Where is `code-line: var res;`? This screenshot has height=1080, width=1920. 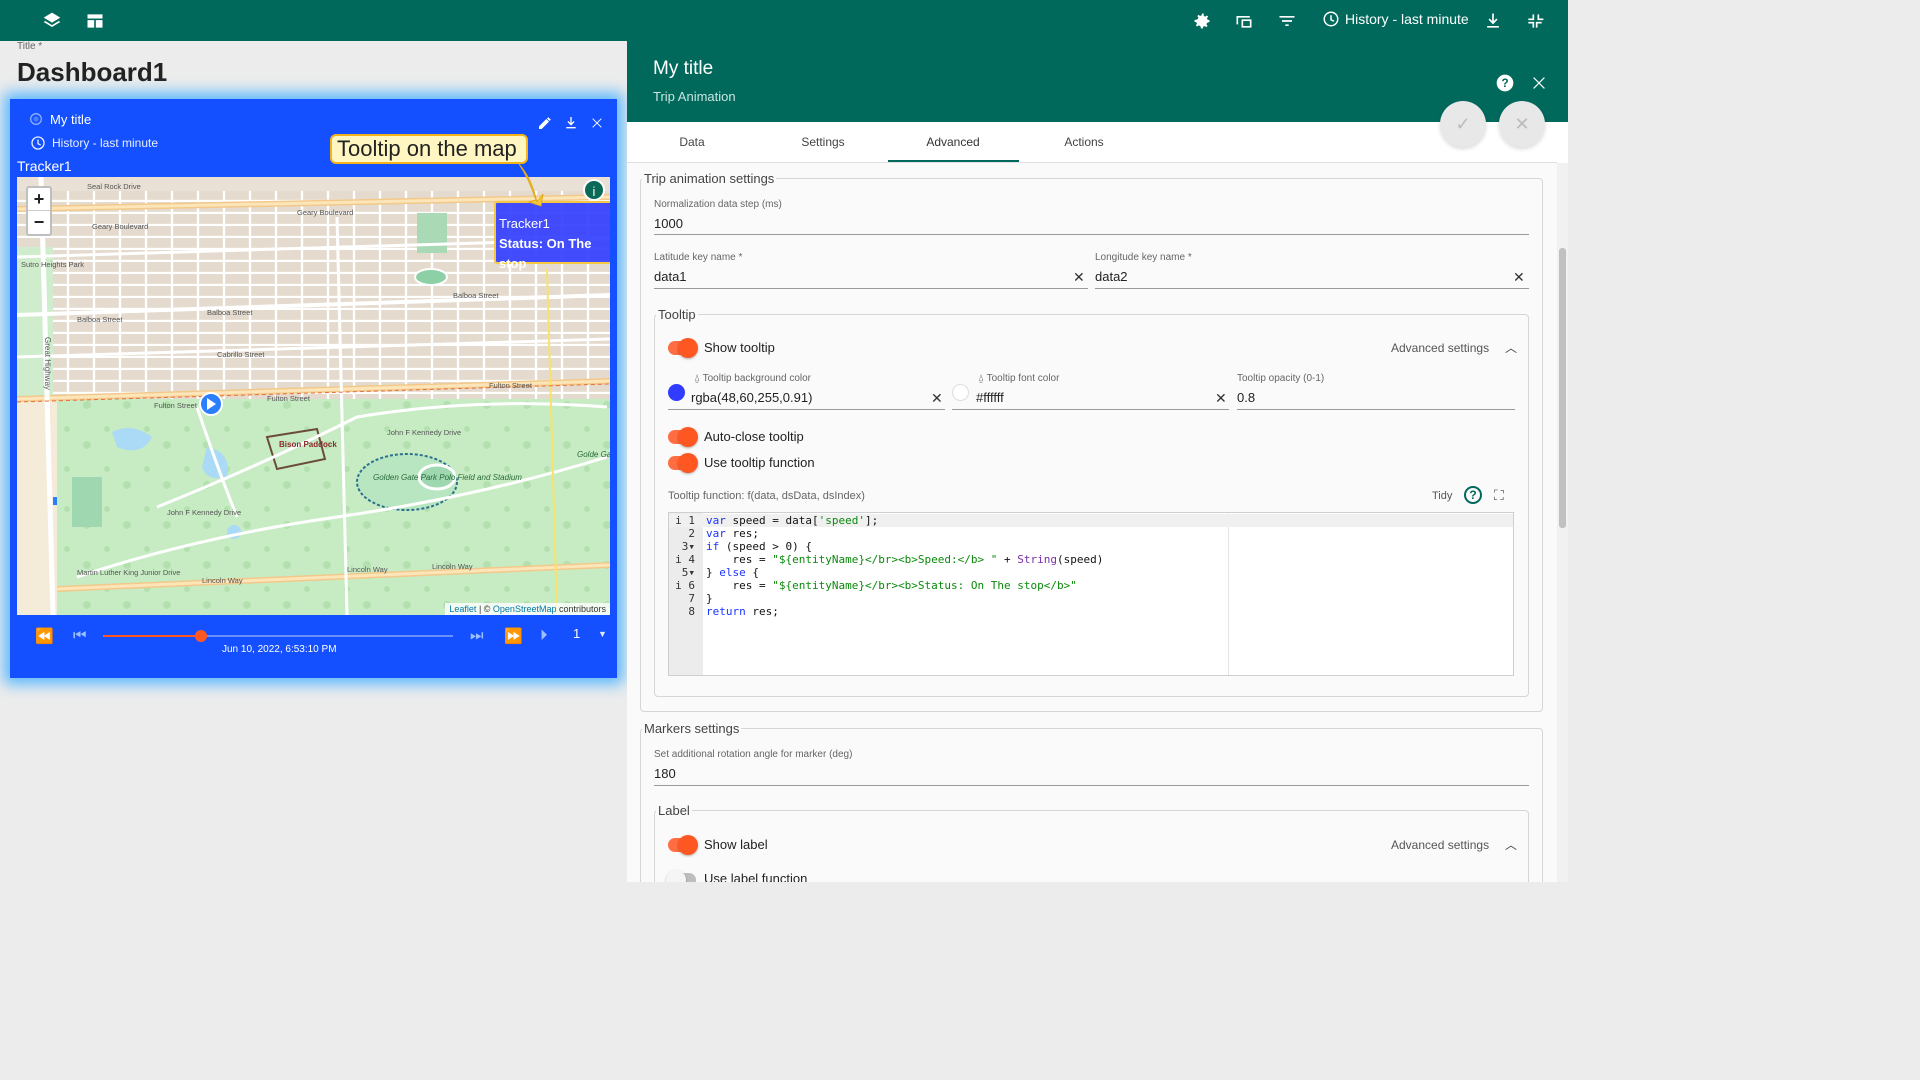 code-line: var res; is located at coordinates (732, 533).